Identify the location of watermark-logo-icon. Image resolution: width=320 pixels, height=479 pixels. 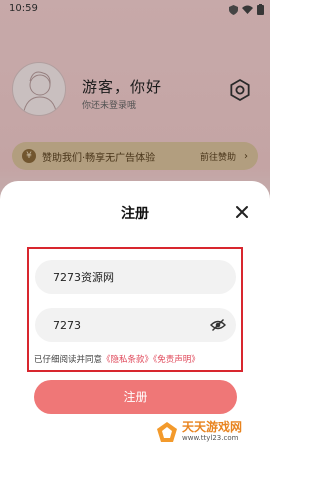
(167, 431).